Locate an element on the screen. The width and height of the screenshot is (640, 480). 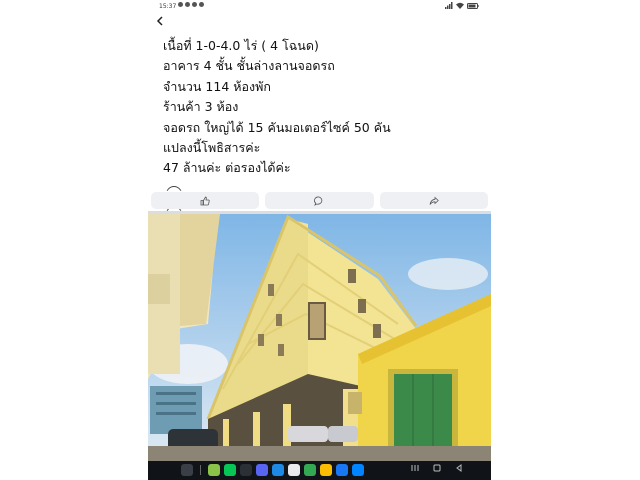
like-button is located at coordinates (205, 200).